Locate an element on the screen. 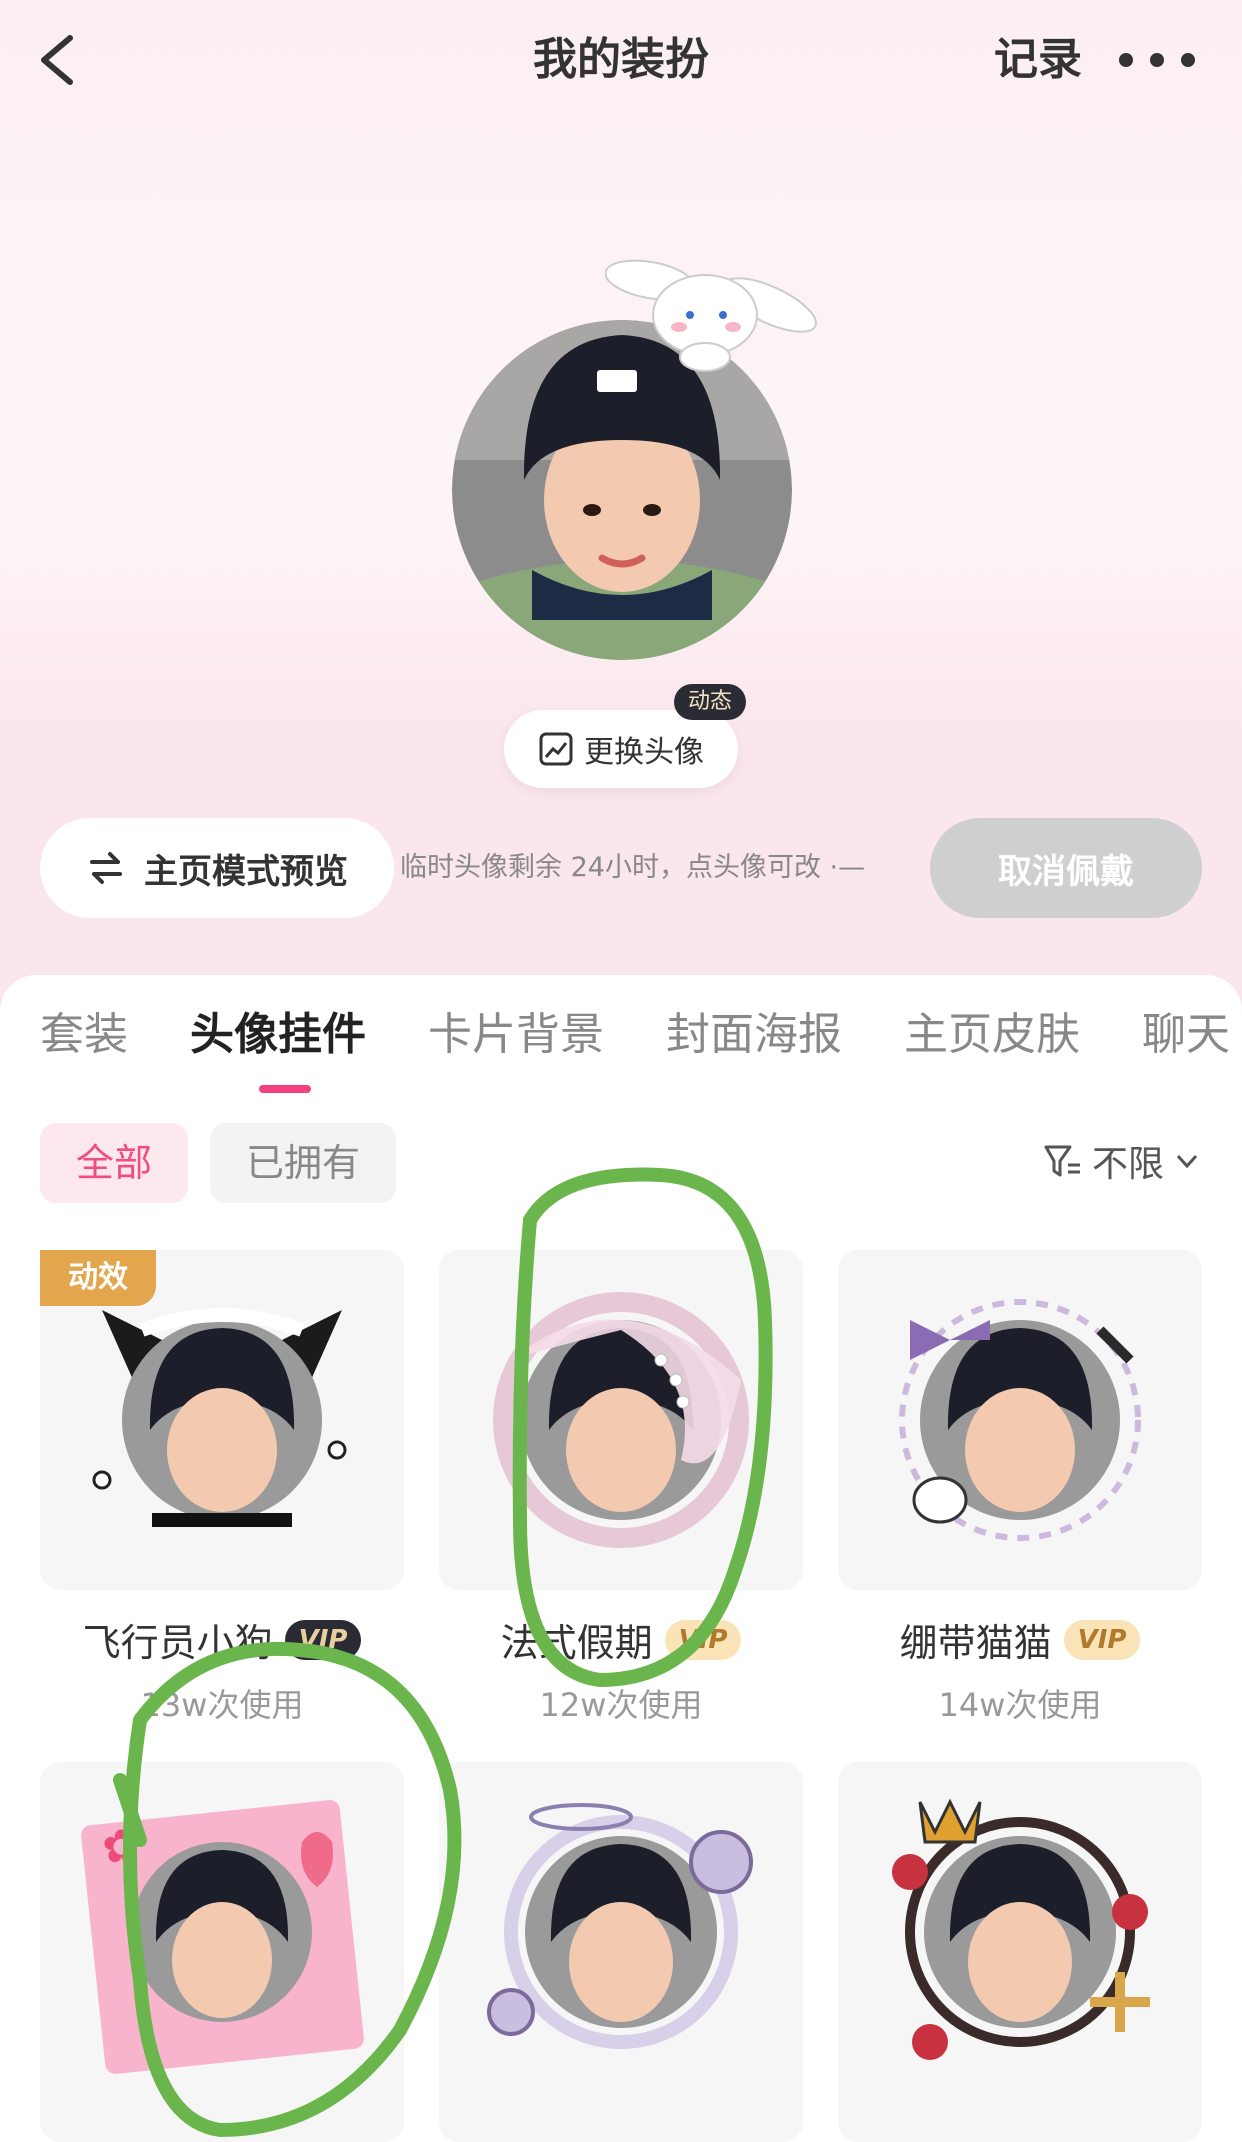 This screenshot has height=2142, width=1242. animated-tag: 动效 is located at coordinates (98, 1278).